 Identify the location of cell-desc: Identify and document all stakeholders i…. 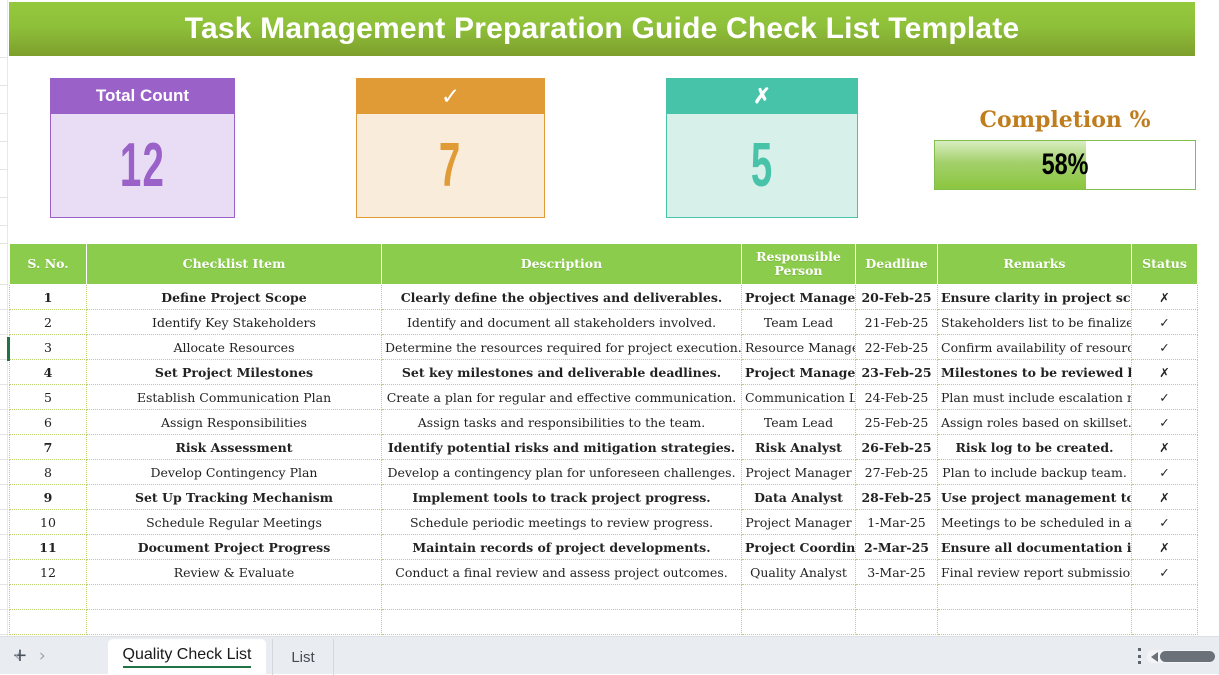
(561, 322).